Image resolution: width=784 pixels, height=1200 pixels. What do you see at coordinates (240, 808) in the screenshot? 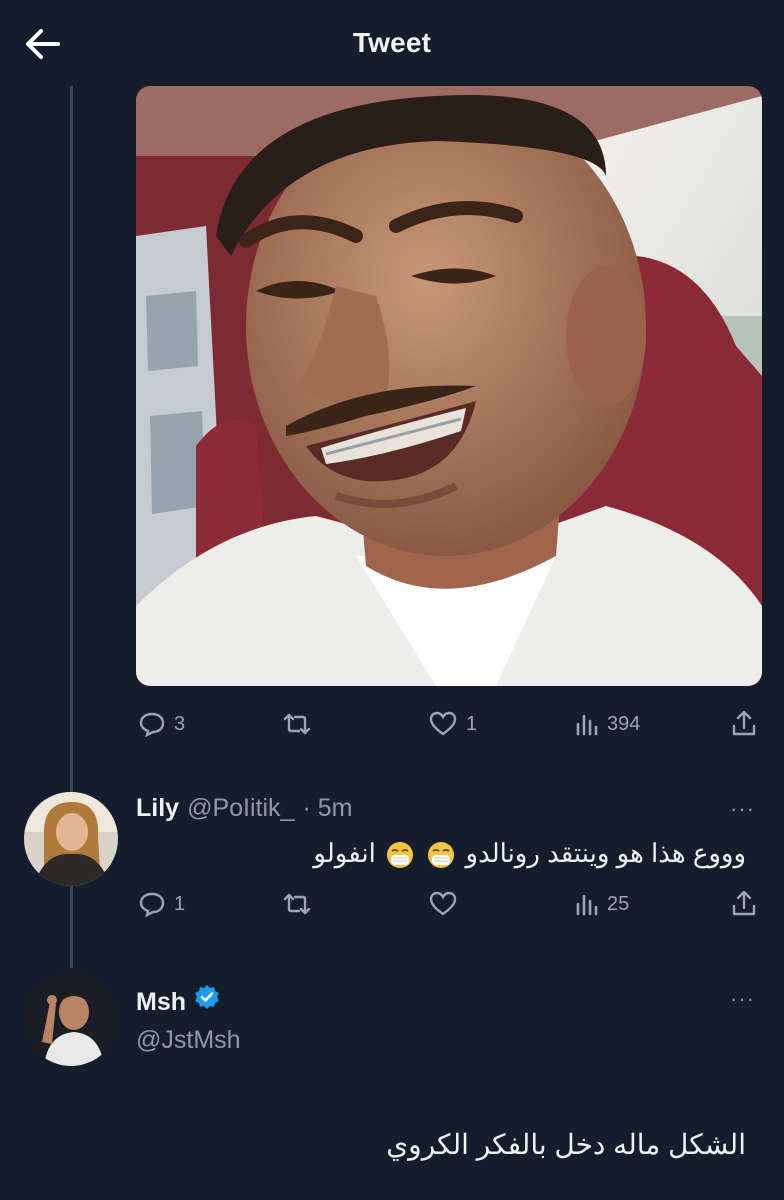
I see `user-handle: @PoIitik_` at bounding box center [240, 808].